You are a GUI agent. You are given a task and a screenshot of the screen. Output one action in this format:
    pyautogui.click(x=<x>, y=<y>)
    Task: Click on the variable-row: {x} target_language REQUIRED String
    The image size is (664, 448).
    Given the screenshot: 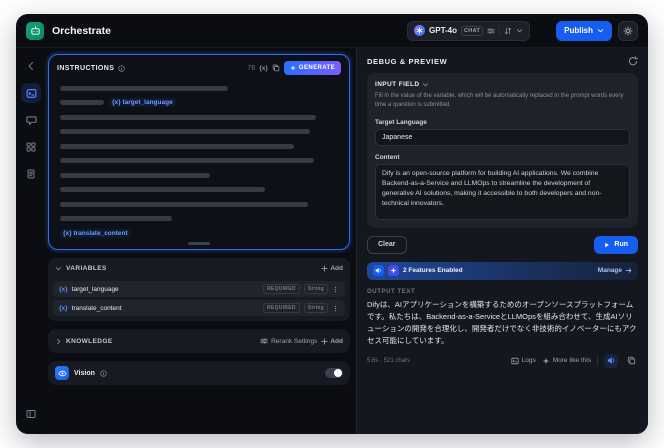 What is the action you would take?
    pyautogui.click(x=199, y=289)
    